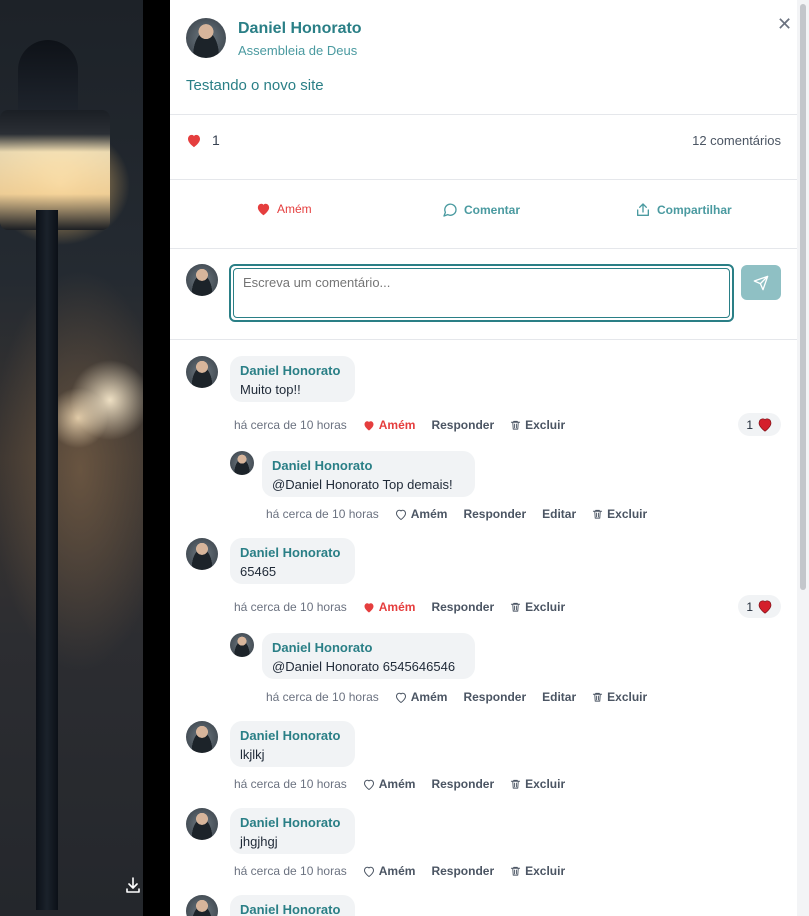 The width and height of the screenshot is (809, 916). Describe the element at coordinates (694, 210) in the screenshot. I see `share-label: Compartilhar` at that location.